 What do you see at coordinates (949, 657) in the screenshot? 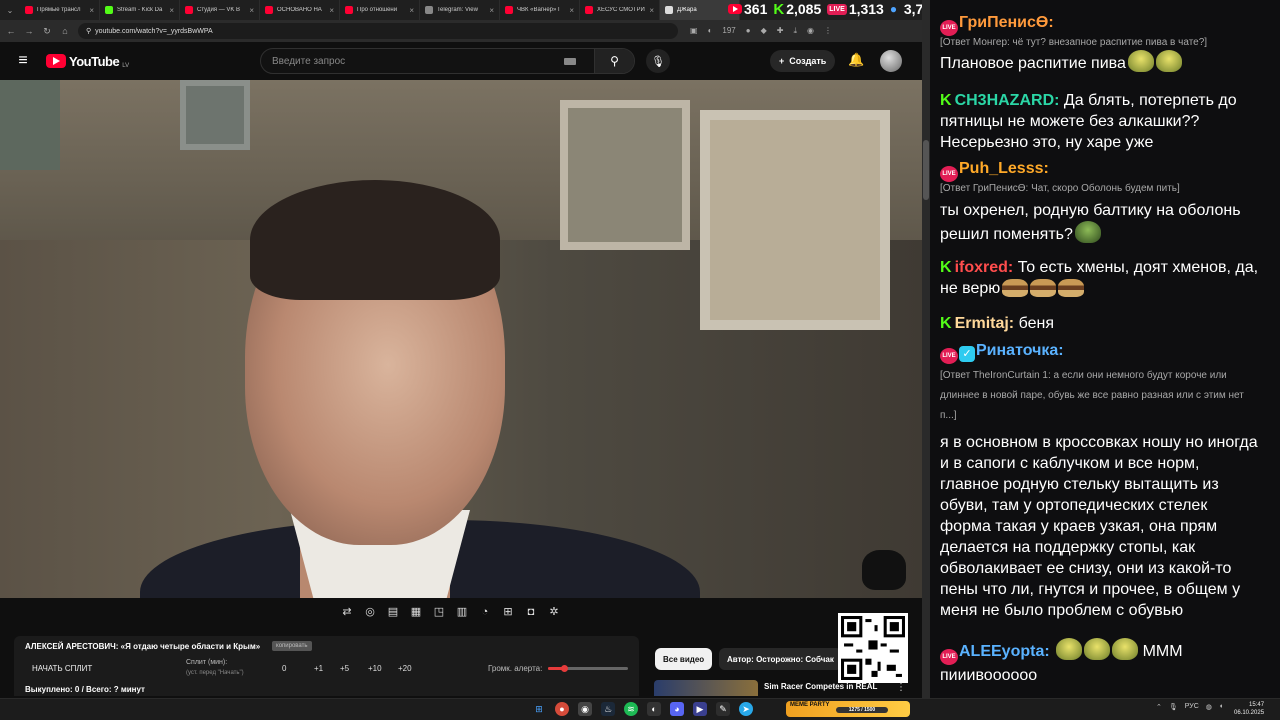
I see `vk-live-badge-icon: LIVE` at bounding box center [949, 657].